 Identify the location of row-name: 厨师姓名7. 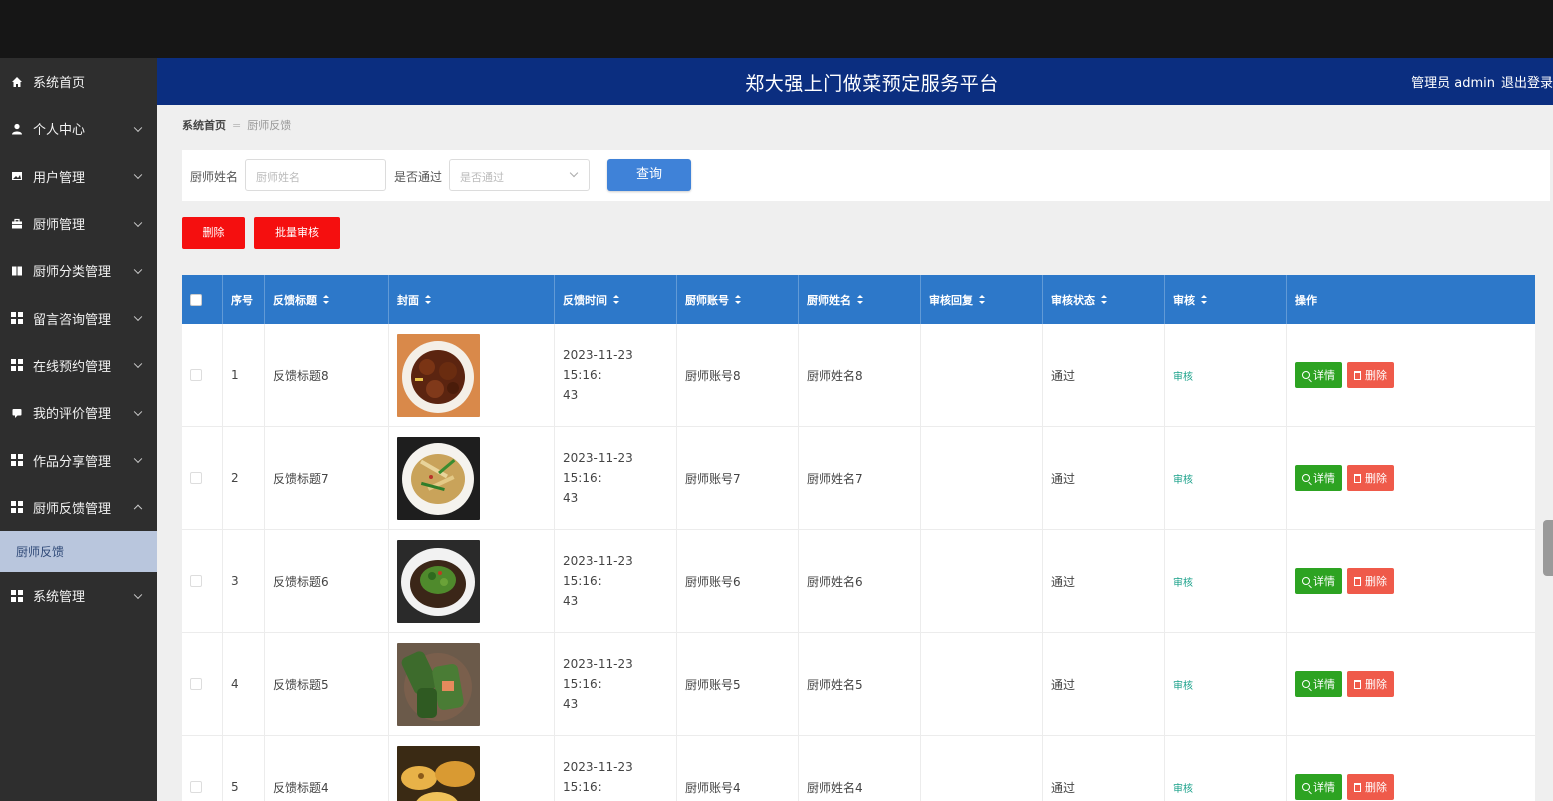
(860, 478).